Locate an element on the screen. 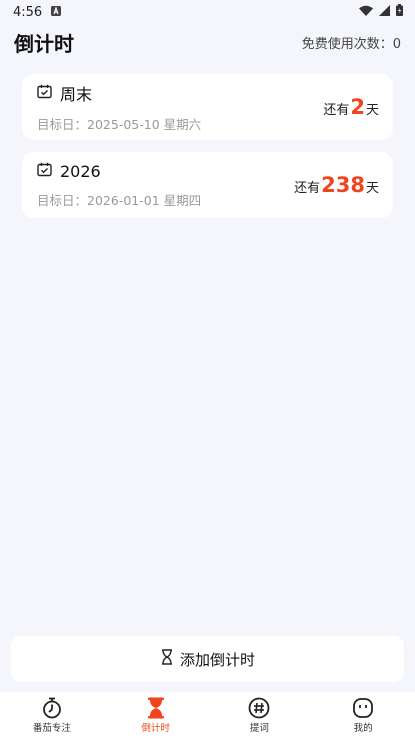 Image resolution: width=415 pixels, height=739 pixels. status-time: 4:56 is located at coordinates (28, 12).